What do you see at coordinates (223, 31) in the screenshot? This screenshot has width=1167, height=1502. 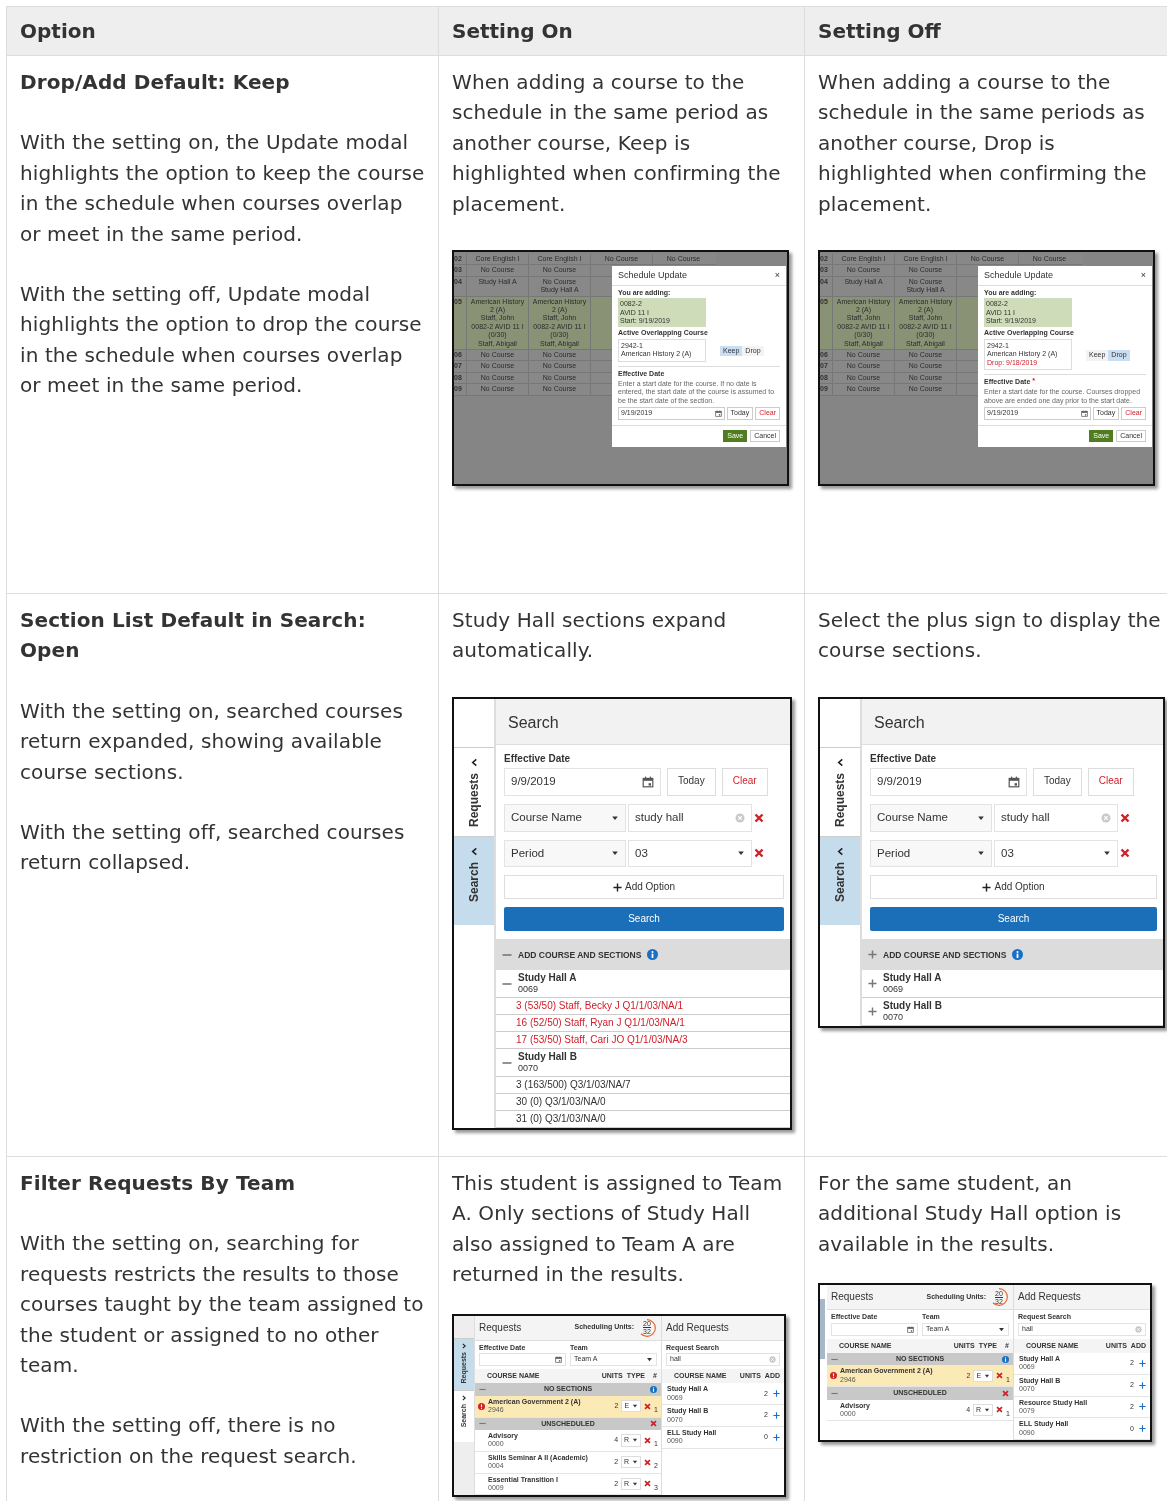 I see `column-header: Option` at bounding box center [223, 31].